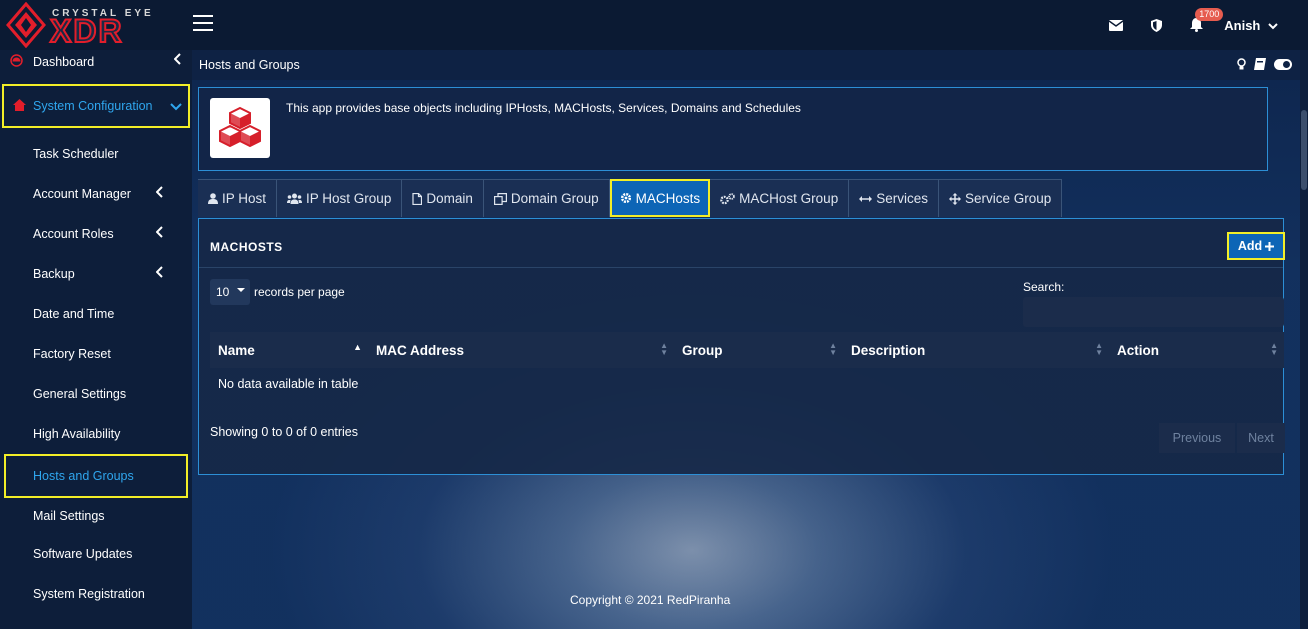 The width and height of the screenshot is (1308, 629). What do you see at coordinates (1261, 438) in the screenshot?
I see `next-button: Next` at bounding box center [1261, 438].